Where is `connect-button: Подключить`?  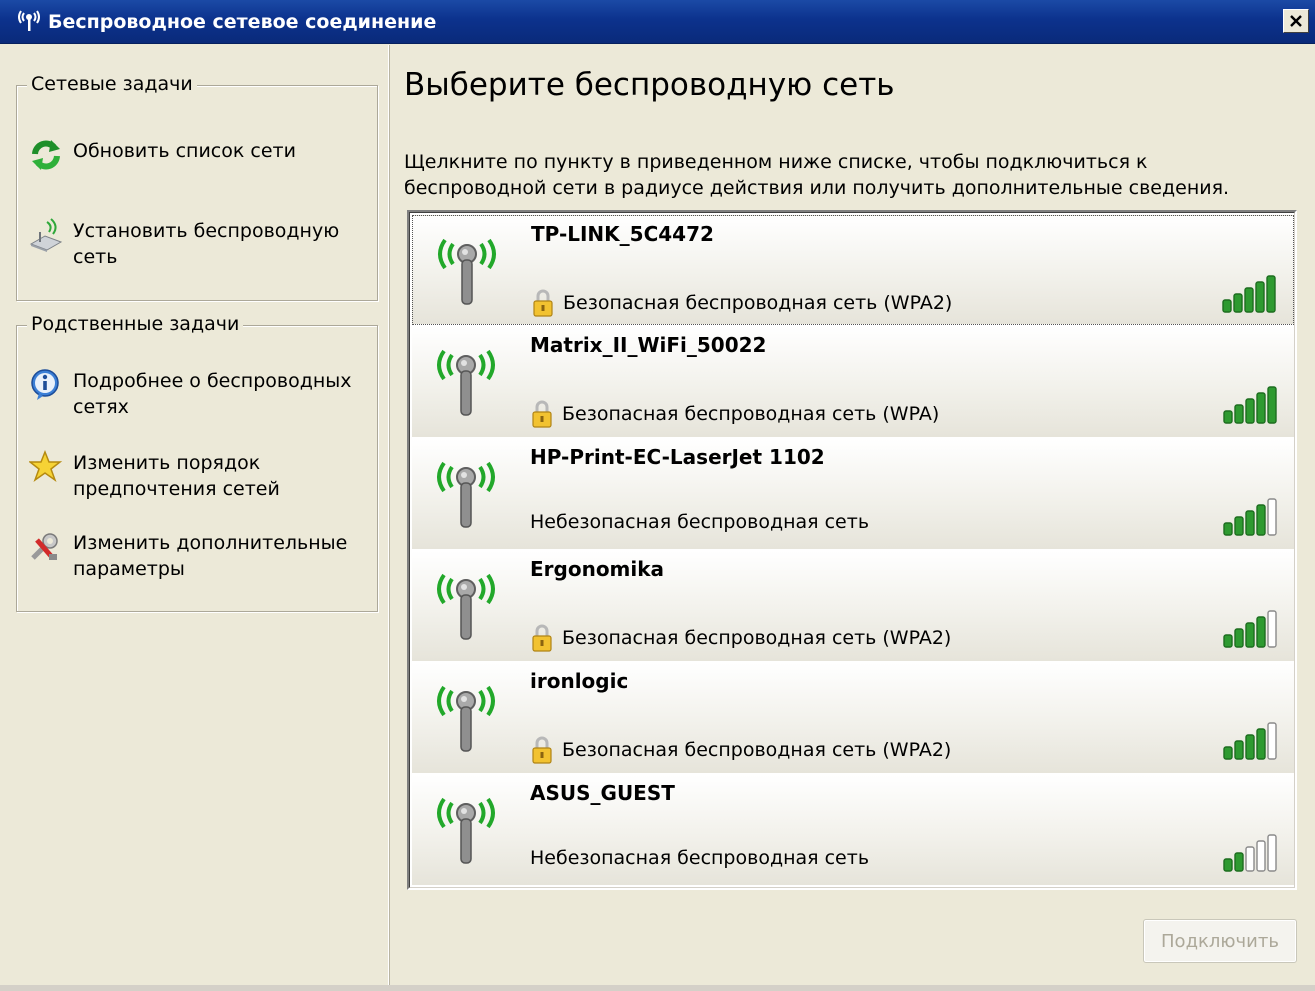
connect-button: Подключить is located at coordinates (1220, 941).